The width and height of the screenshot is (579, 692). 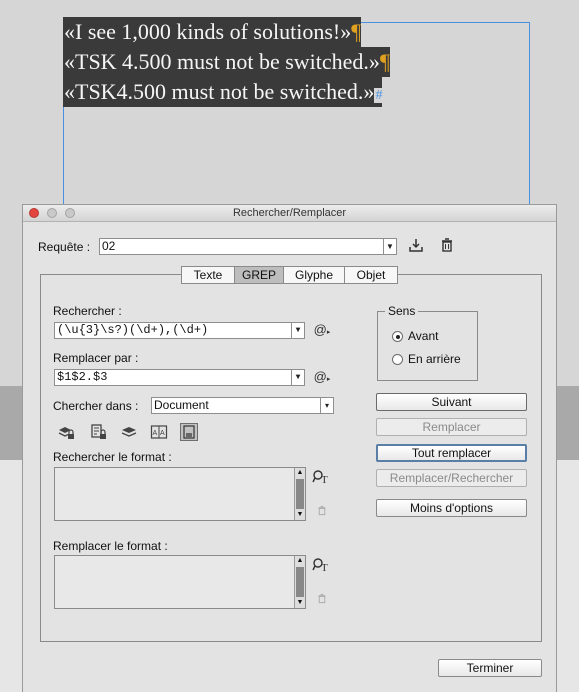 I want to click on tab-text: Texte, so click(x=208, y=275).